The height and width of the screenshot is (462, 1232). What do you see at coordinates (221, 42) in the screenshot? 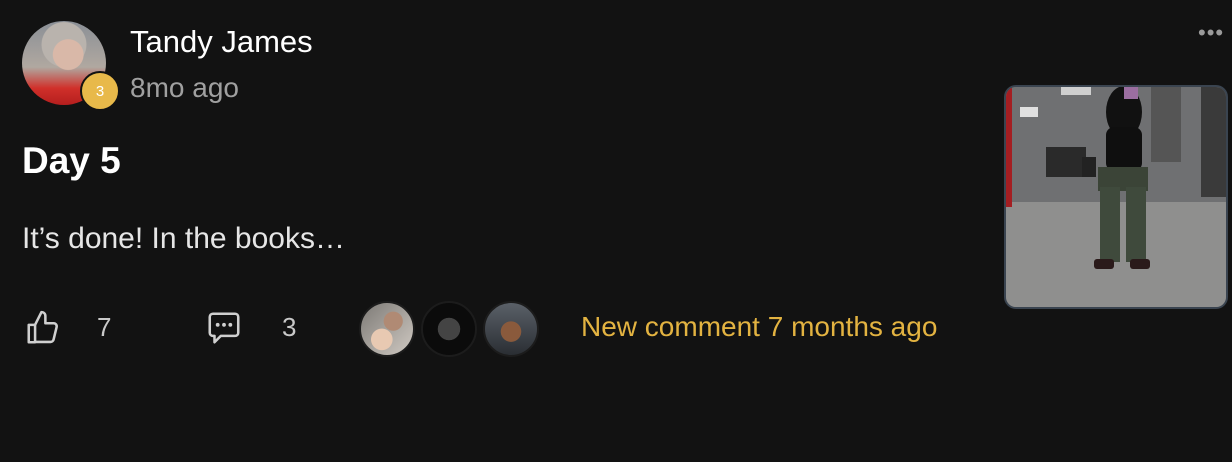
I see `author-name: Tandy James` at bounding box center [221, 42].